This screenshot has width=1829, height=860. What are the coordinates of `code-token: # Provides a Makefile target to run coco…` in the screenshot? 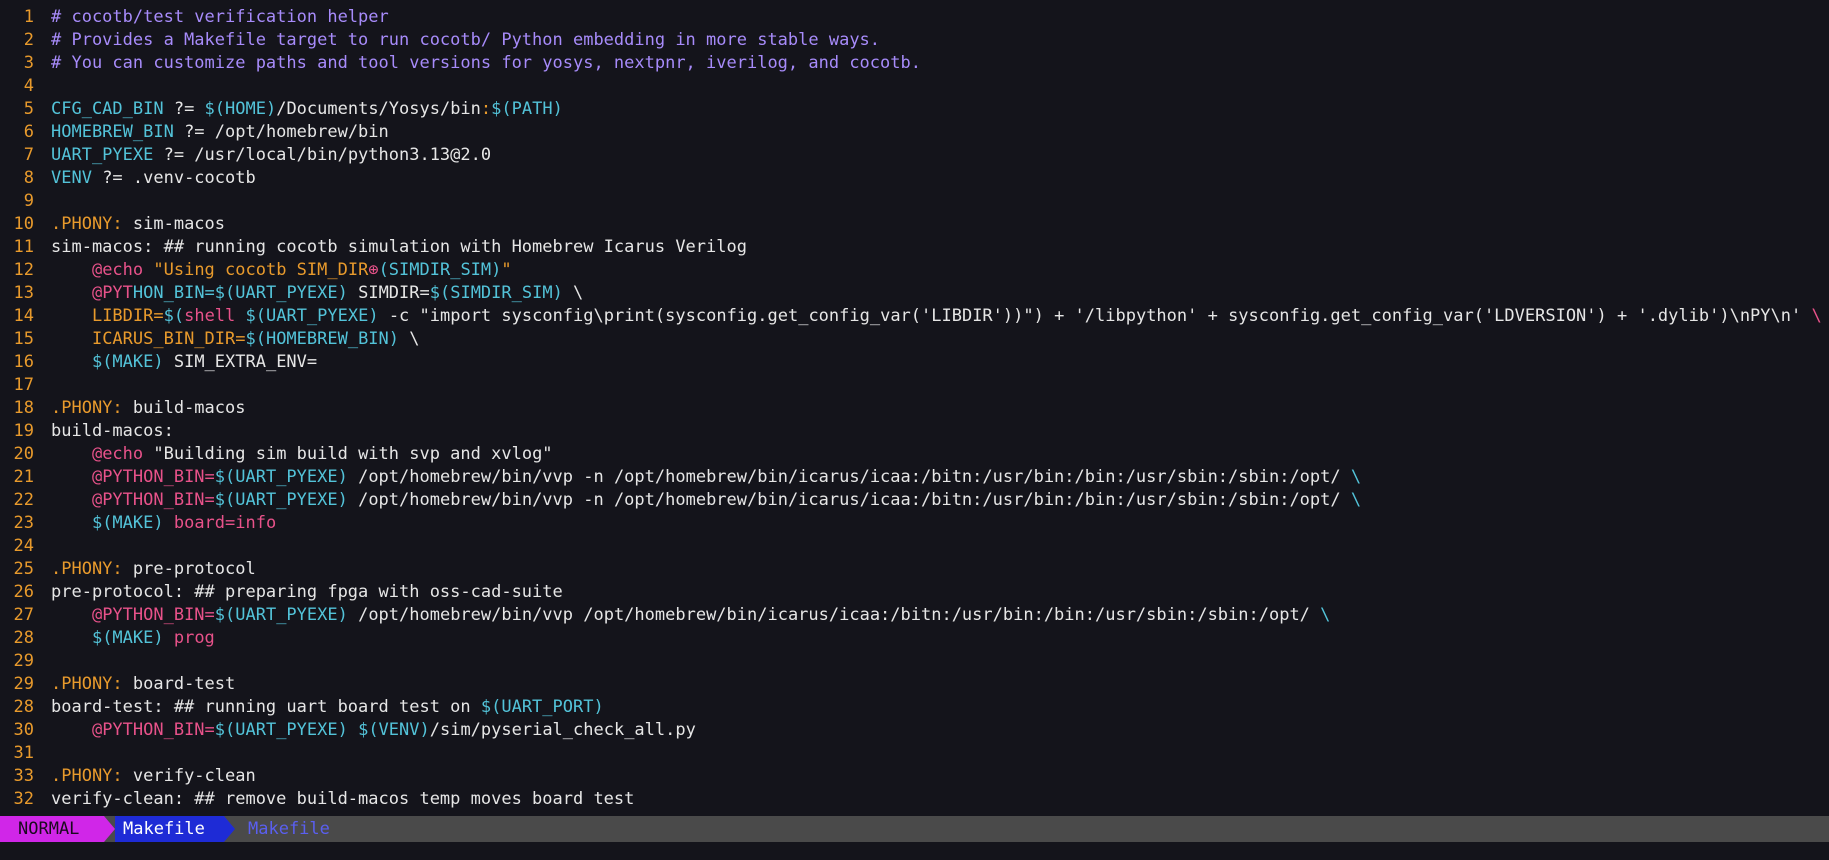 It's located at (466, 40).